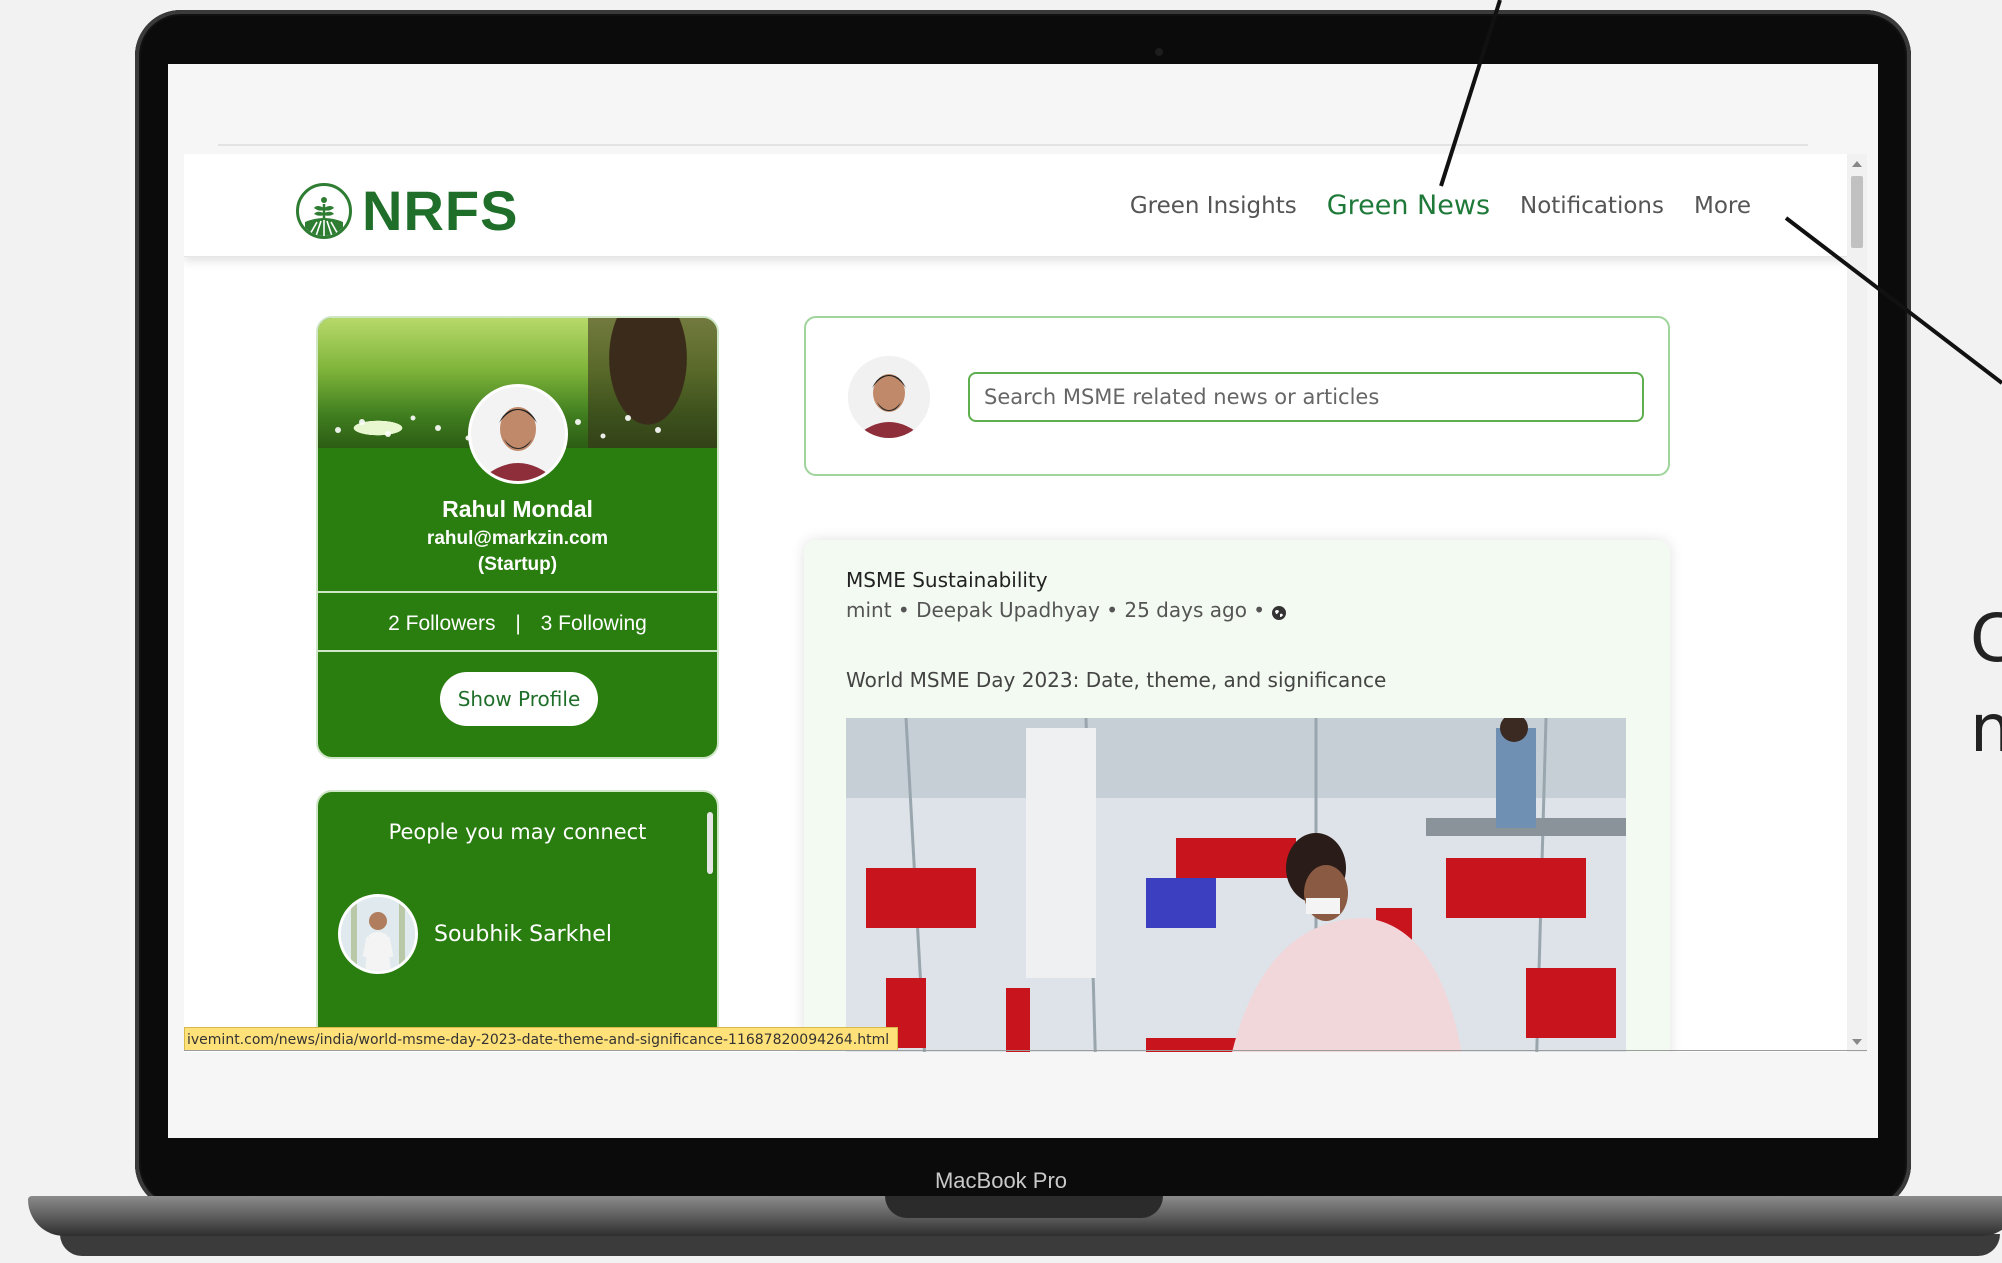 Image resolution: width=2002 pixels, height=1263 pixels. Describe the element at coordinates (1720, 192) in the screenshot. I see `annotation-lines` at that location.